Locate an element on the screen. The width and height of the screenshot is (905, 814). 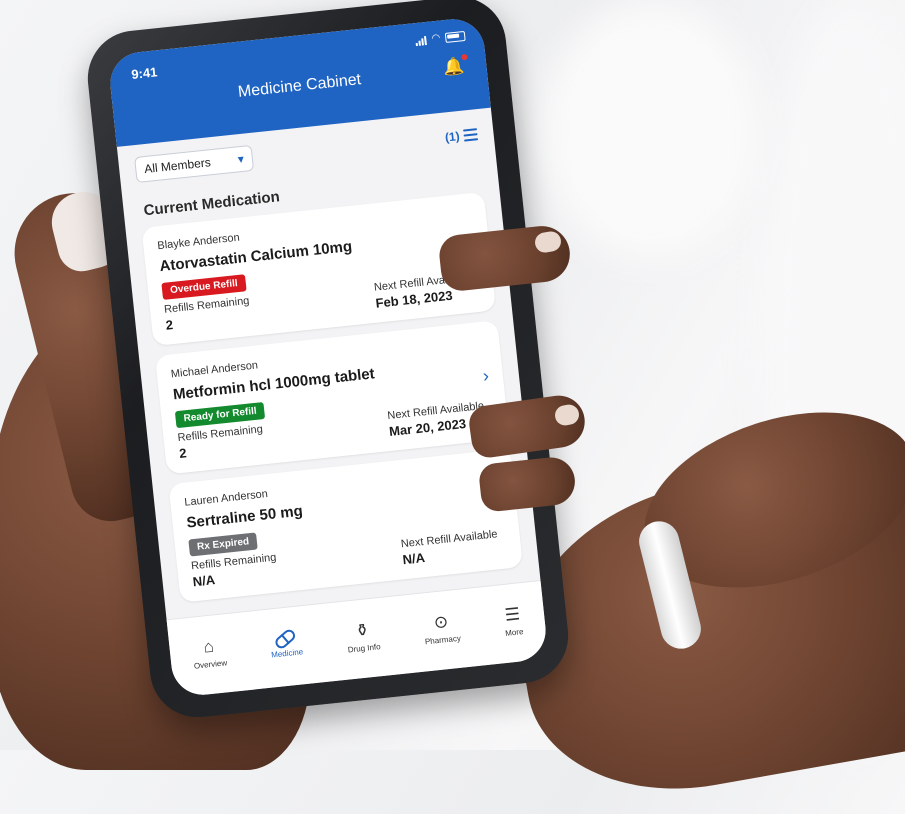
page-title: Medicine Cabinet is located at coordinates (299, 86).